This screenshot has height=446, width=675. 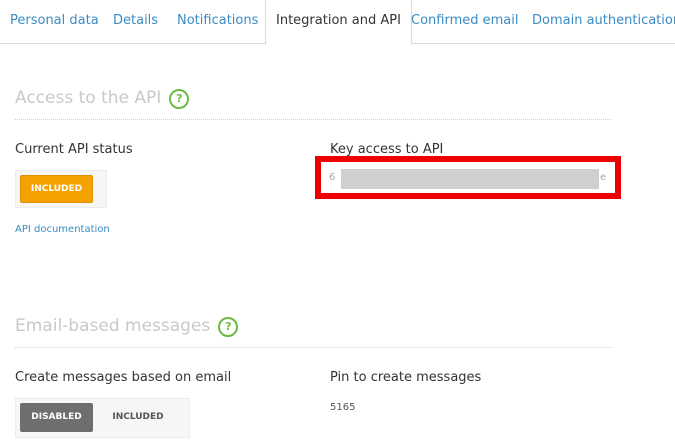 What do you see at coordinates (138, 417) in the screenshot?
I see `email-included-button: INCLUDED` at bounding box center [138, 417].